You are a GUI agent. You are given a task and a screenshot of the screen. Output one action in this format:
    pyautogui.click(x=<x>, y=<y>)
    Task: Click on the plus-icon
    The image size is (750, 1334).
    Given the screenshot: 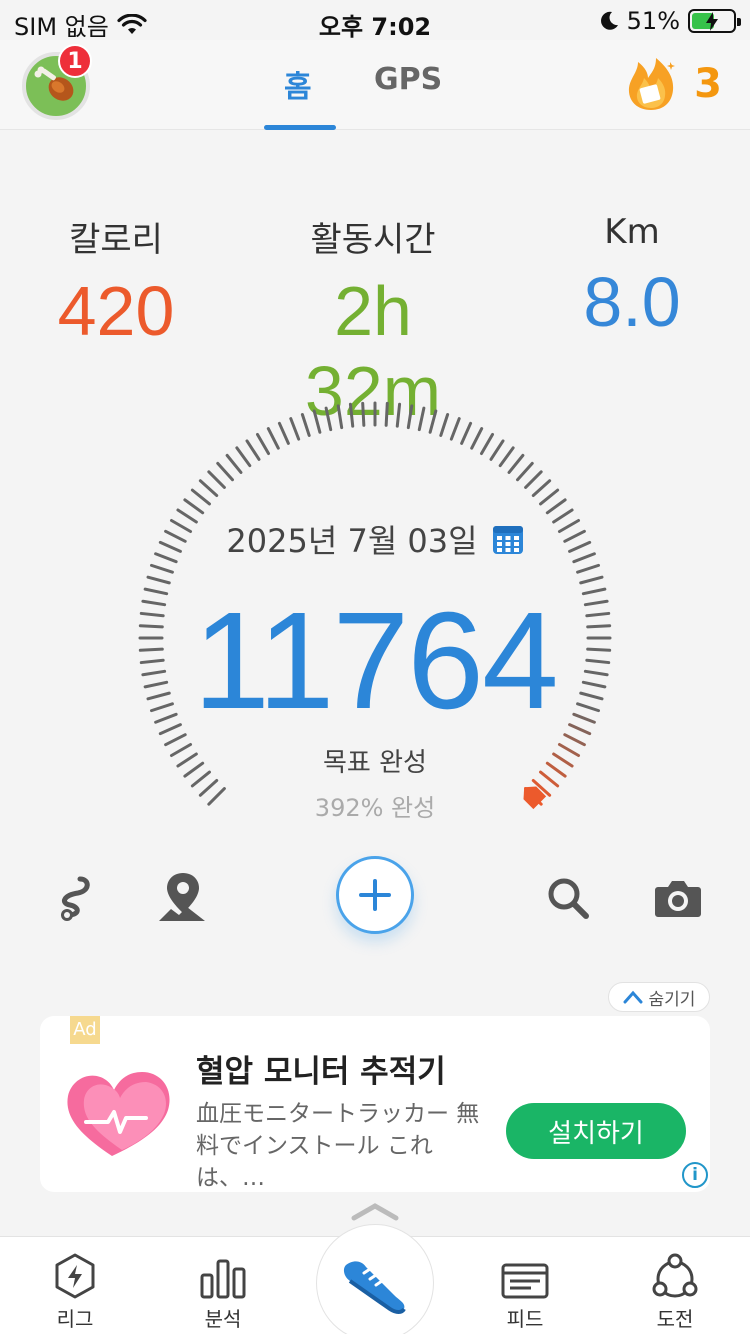 What is the action you would take?
    pyautogui.click(x=375, y=895)
    